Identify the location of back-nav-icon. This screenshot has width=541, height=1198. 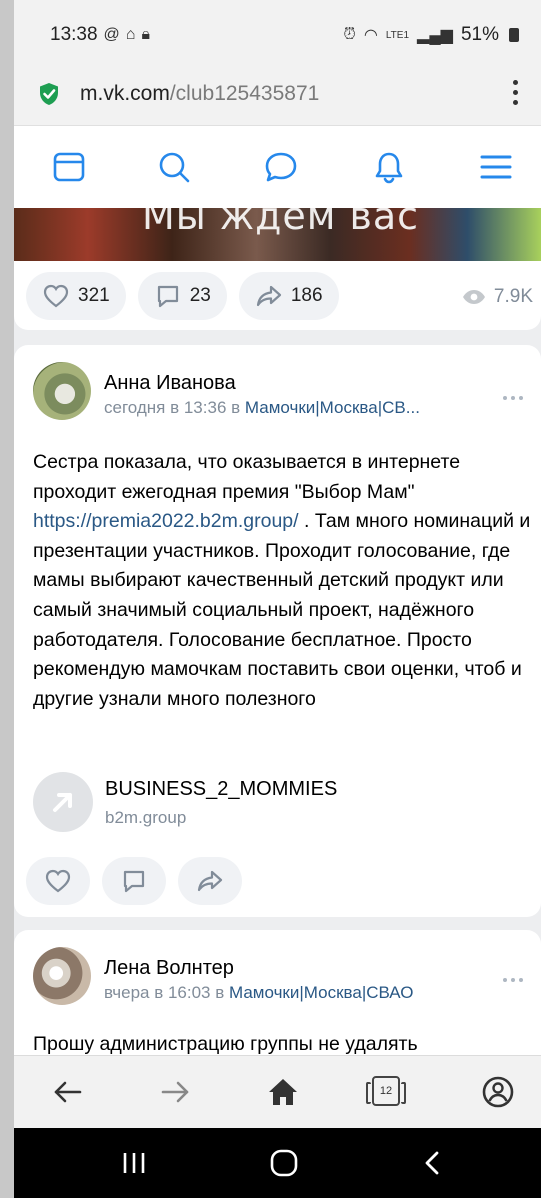
(433, 1163).